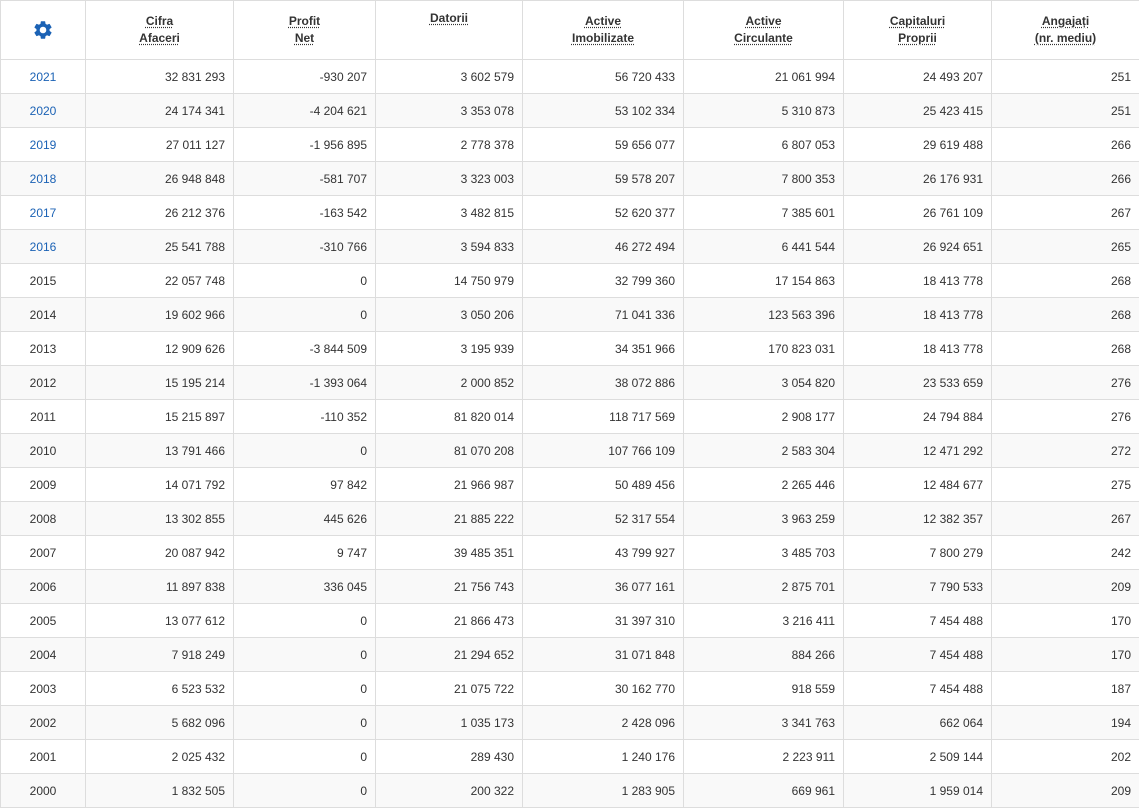 Image resolution: width=1139 pixels, height=808 pixels. Describe the element at coordinates (43, 349) in the screenshot. I see `year-label: 2013` at that location.